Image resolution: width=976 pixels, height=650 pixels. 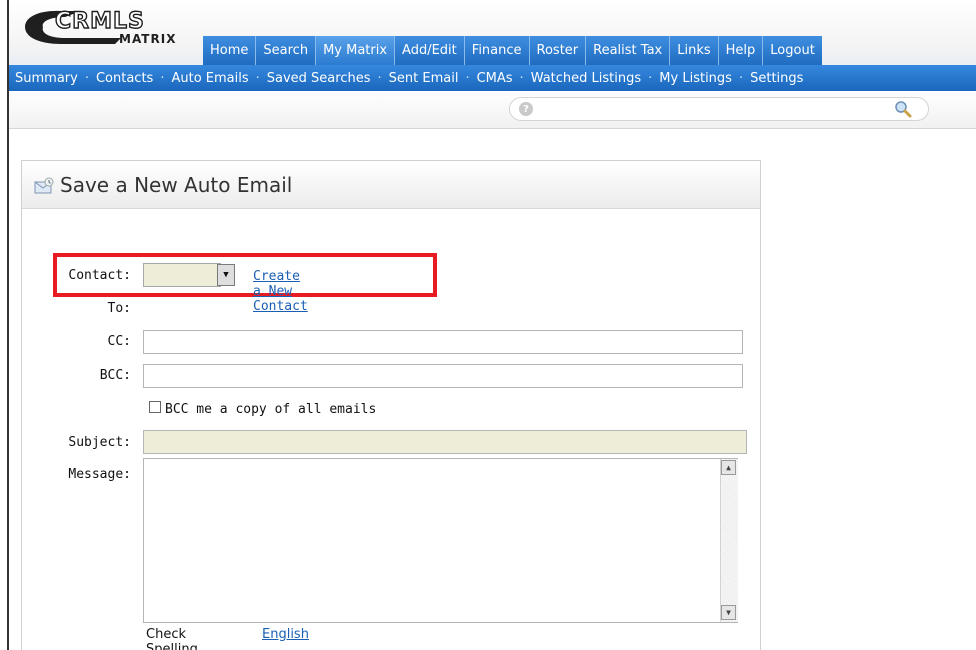 I want to click on subnav-settings: Settings, so click(x=776, y=78).